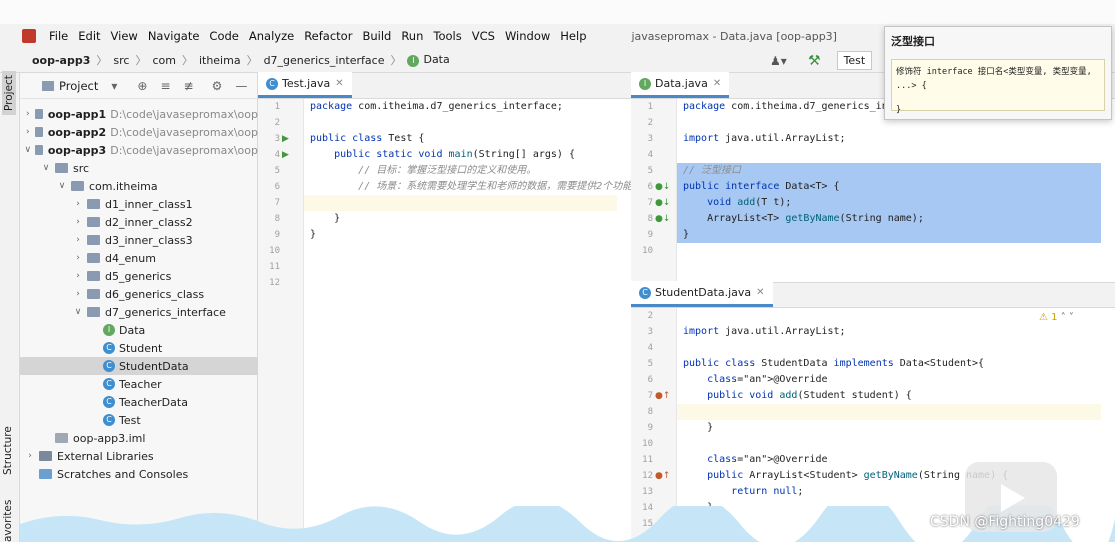  Describe the element at coordinates (428, 60) in the screenshot. I see `breadcrumb-data: I Data` at that location.